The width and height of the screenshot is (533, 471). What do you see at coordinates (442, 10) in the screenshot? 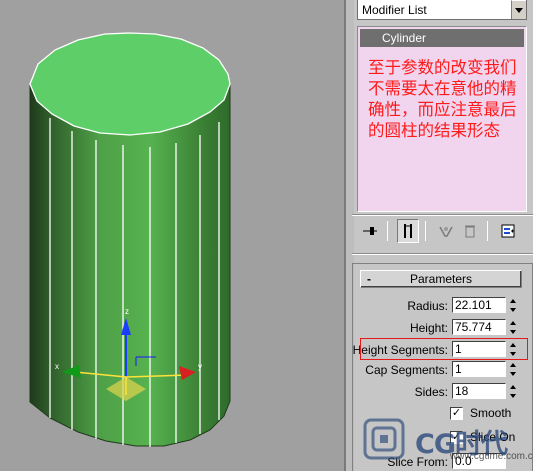
I see `modifier-list-dropdown: Modifier List` at bounding box center [442, 10].